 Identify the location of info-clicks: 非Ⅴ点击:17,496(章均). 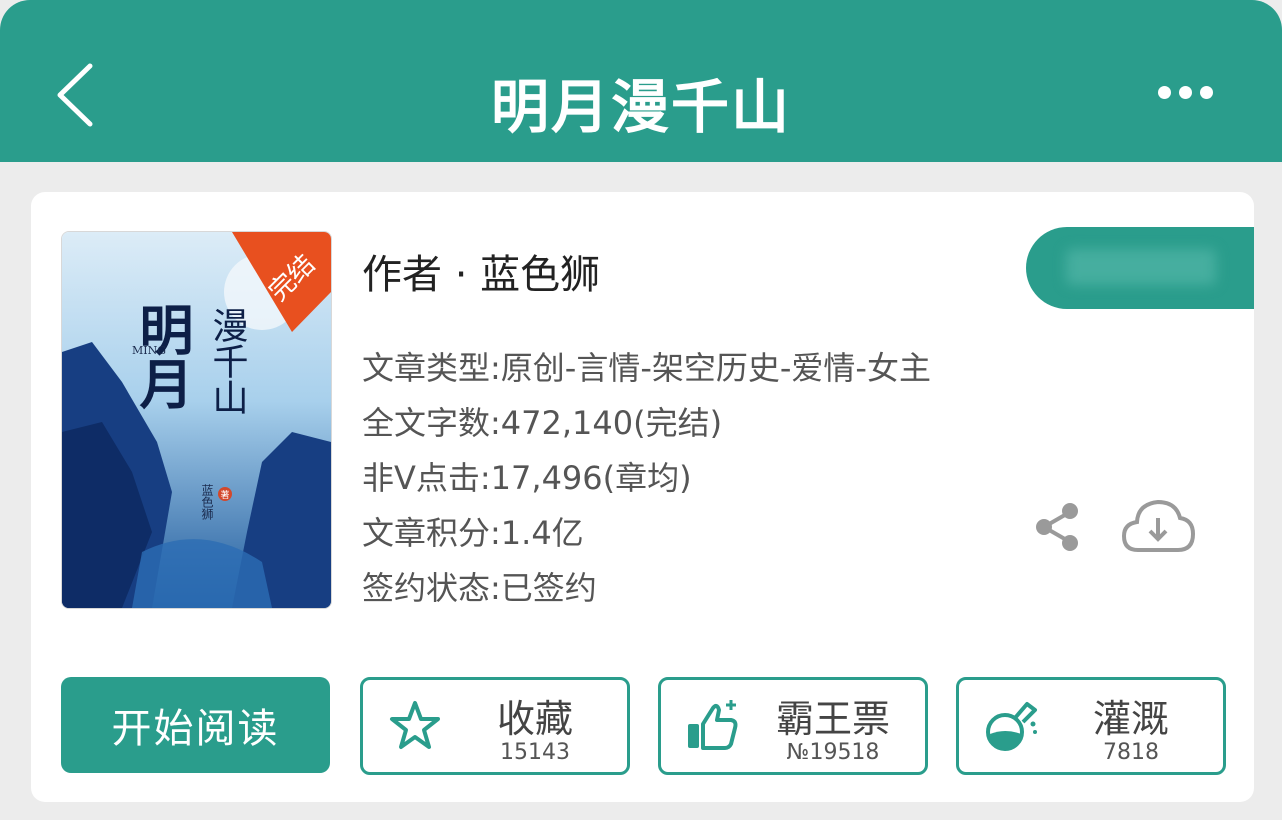
(527, 478).